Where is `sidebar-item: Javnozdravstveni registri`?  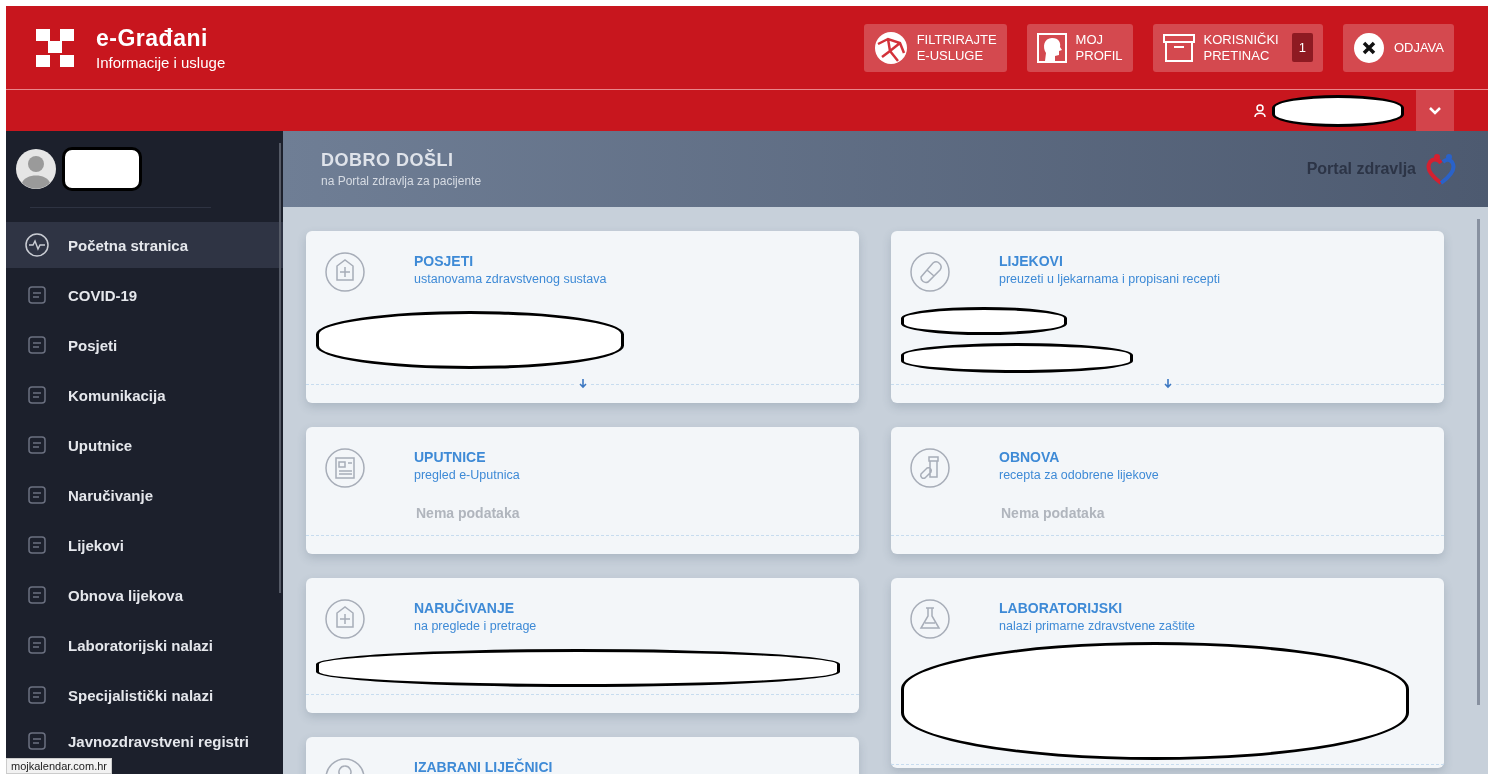 sidebar-item: Javnozdravstveni registri is located at coordinates (144, 741).